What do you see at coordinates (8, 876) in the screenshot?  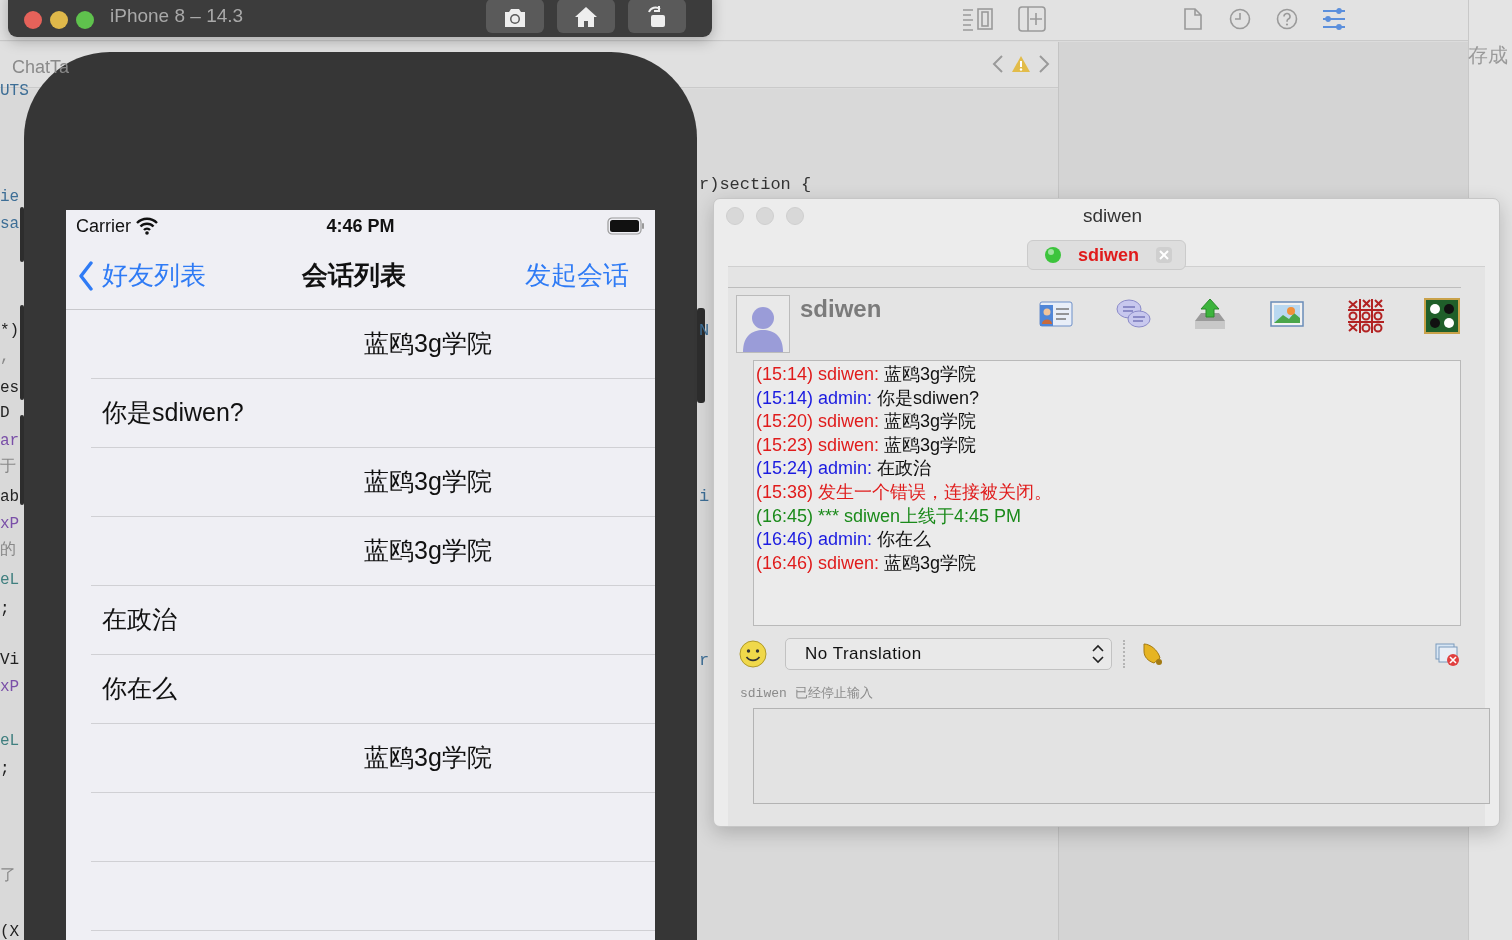 I see `code-text: 了` at bounding box center [8, 876].